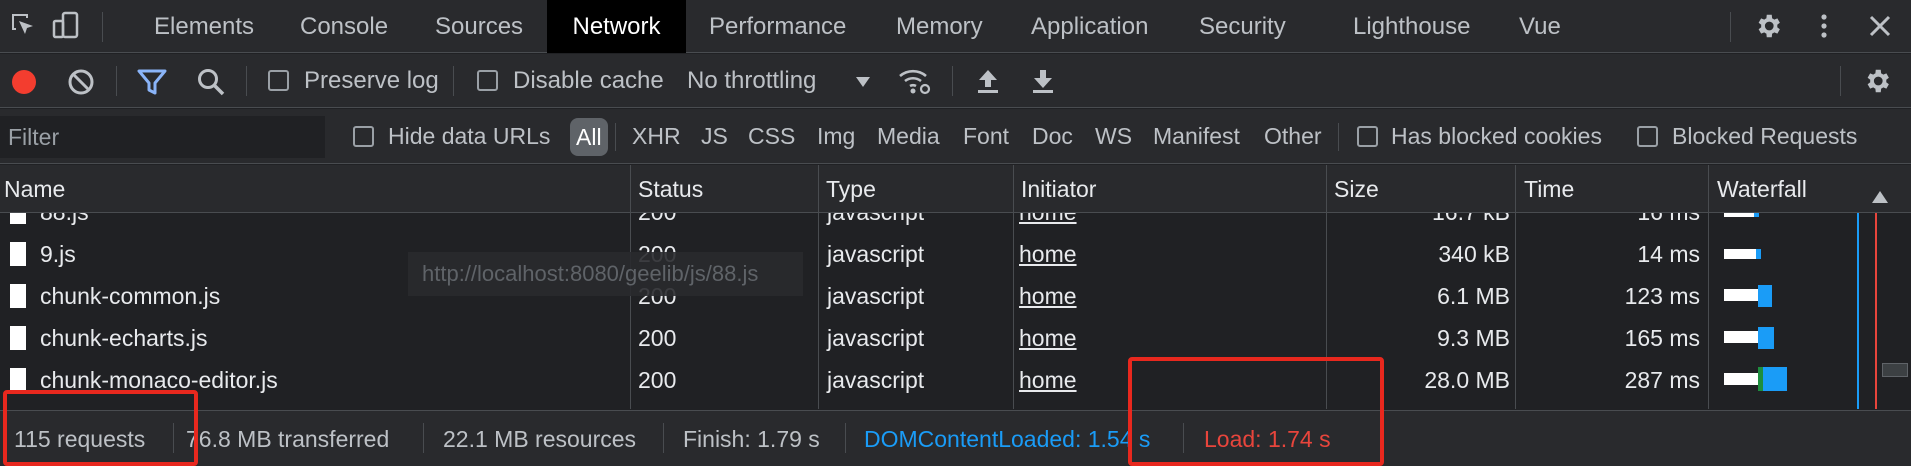 Image resolution: width=1911 pixels, height=466 pixels. I want to click on table-row: 9.js 200 javascript home 340 kB 14 ms, so click(940, 254).